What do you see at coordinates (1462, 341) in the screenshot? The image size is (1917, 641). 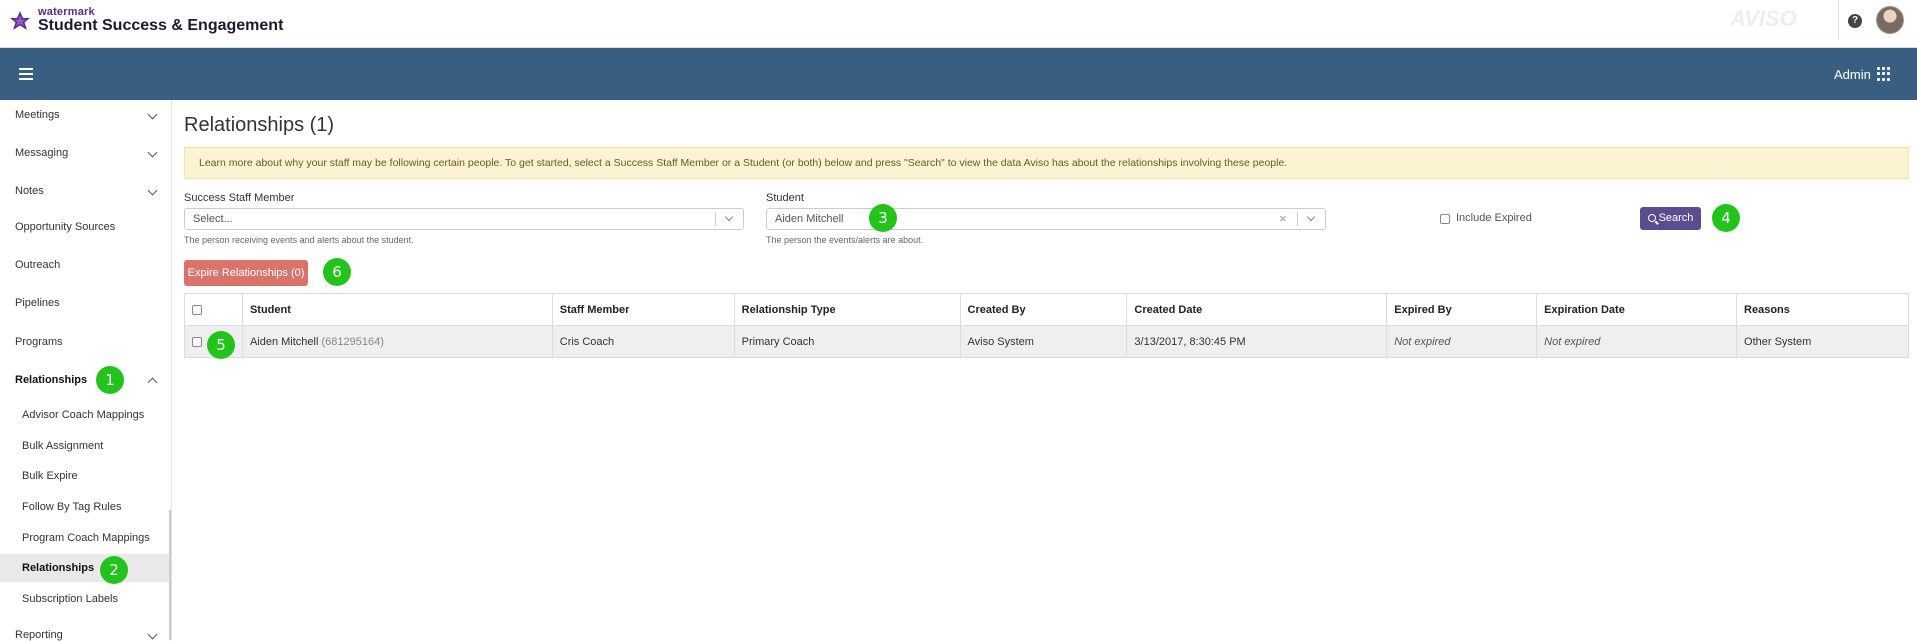 I see `cell-expired-by: Not expired` at bounding box center [1462, 341].